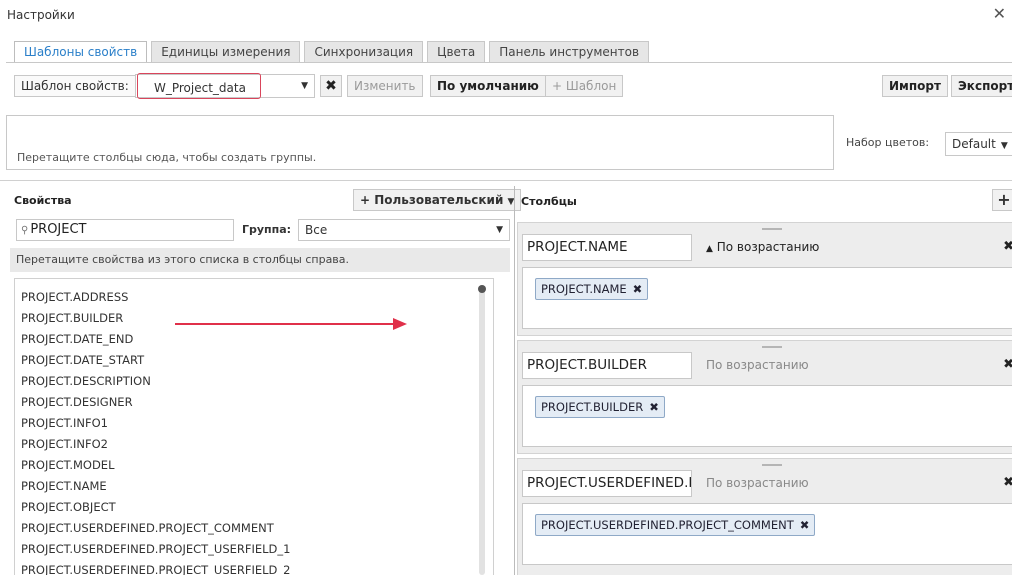  Describe the element at coordinates (974, 144) in the screenshot. I see `palette-select-value: Default` at that location.